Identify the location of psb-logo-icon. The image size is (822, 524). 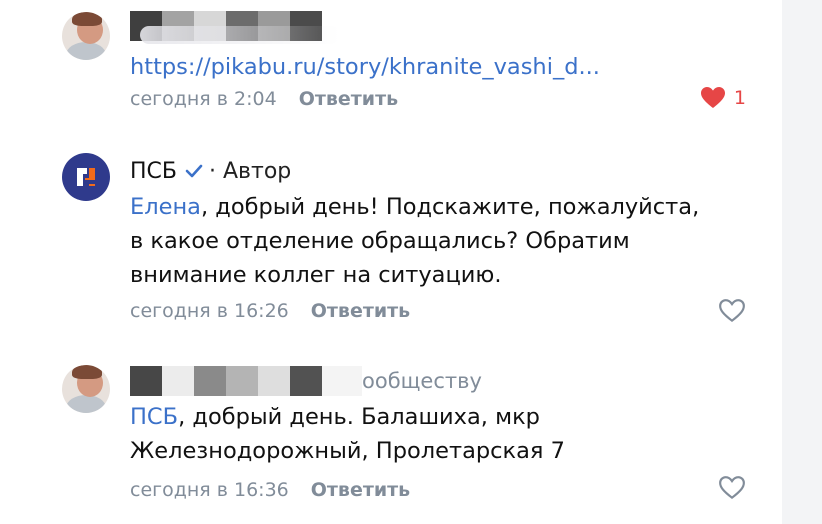
(86, 177).